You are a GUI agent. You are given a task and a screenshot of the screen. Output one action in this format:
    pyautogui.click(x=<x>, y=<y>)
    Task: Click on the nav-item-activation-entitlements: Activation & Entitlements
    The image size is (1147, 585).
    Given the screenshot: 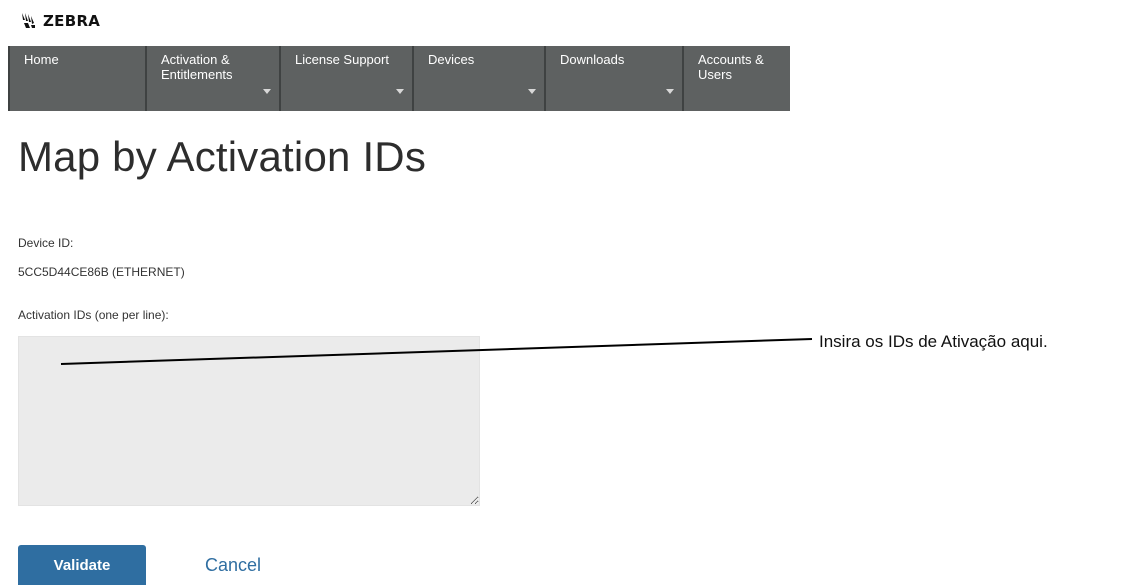 What is the action you would take?
    pyautogui.click(x=212, y=78)
    